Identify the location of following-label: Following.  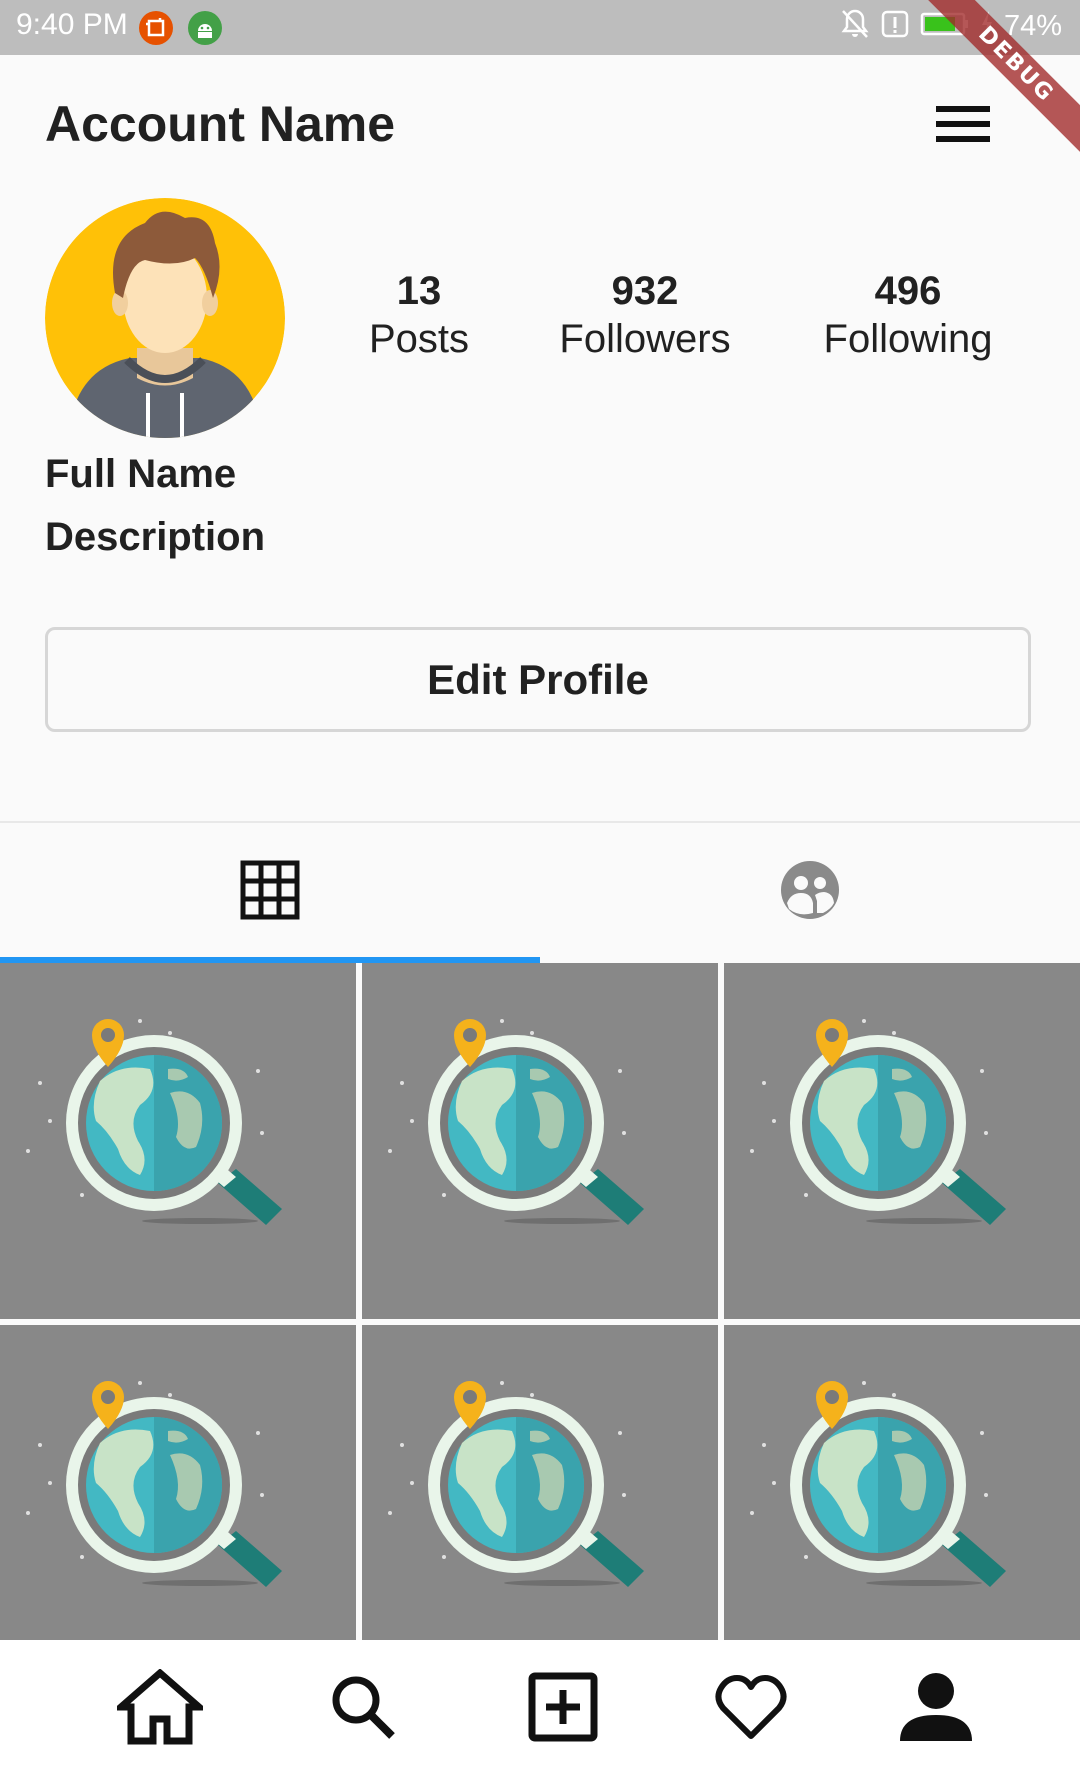
(908, 339).